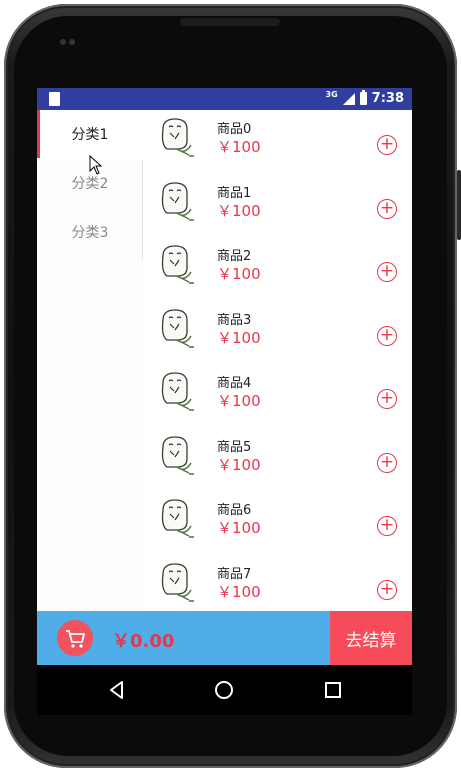  Describe the element at coordinates (234, 320) in the screenshot. I see `goods-name: 商品3` at that location.